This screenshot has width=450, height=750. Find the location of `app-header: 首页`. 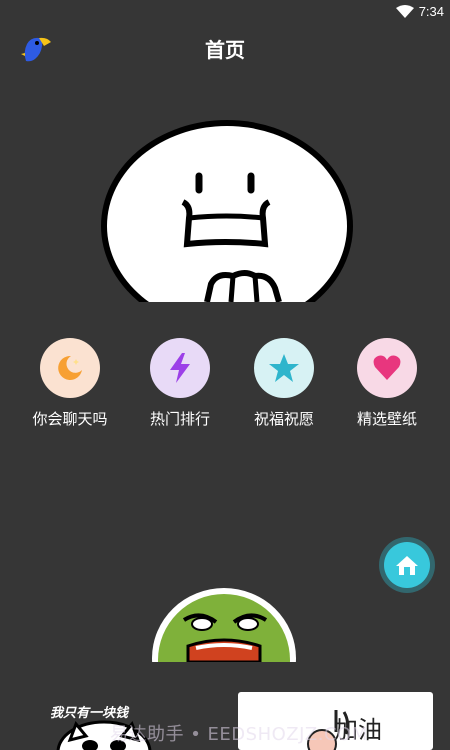

app-header: 首页 is located at coordinates (225, 48).